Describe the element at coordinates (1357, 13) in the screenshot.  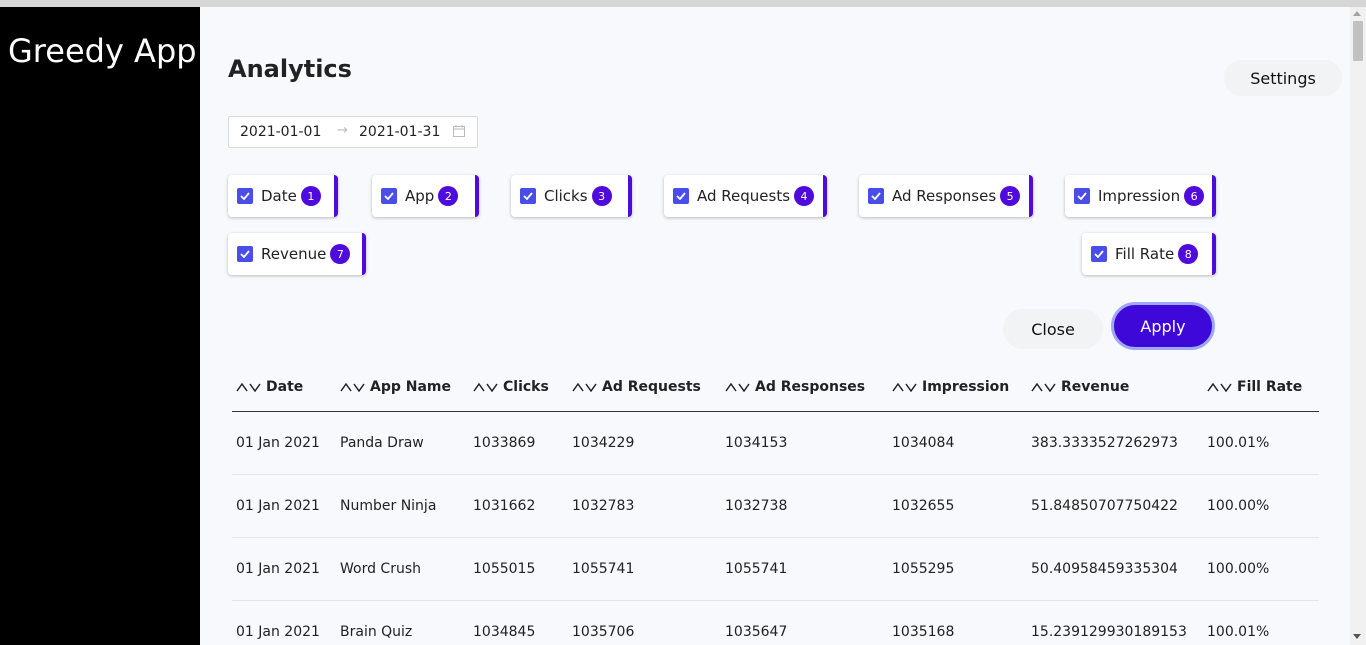
I see `scroll-up-arrow-icon` at that location.